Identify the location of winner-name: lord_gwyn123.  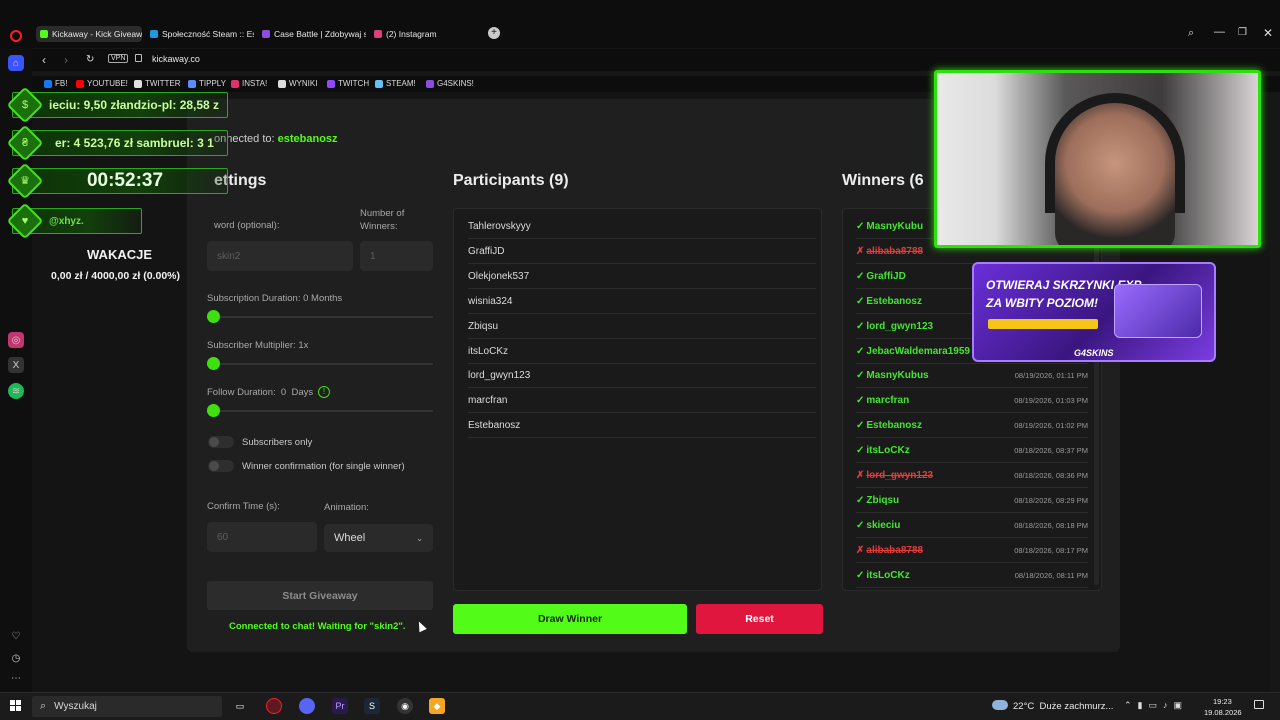
(900, 326).